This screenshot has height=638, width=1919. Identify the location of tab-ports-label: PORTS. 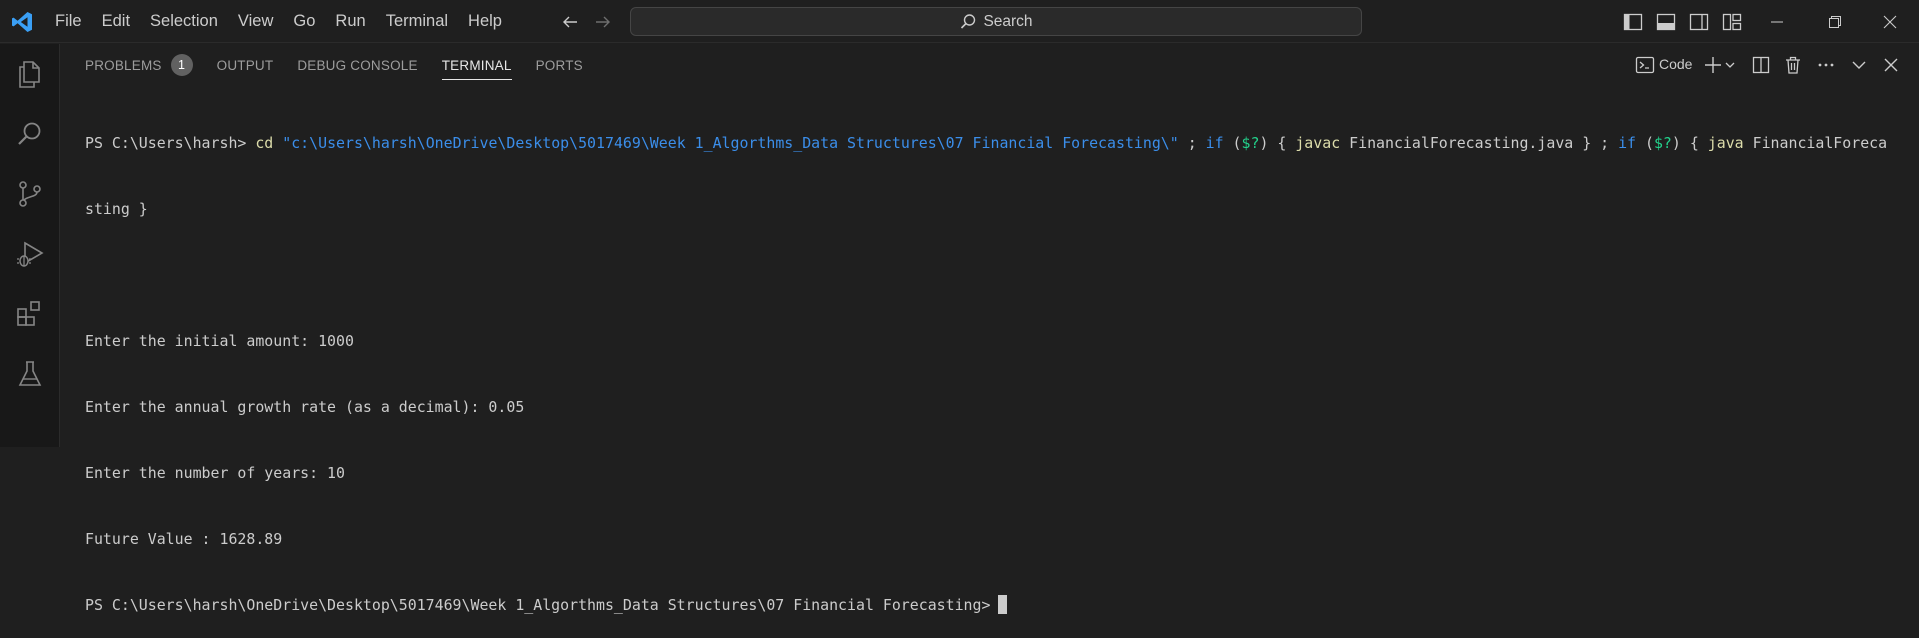
(559, 65).